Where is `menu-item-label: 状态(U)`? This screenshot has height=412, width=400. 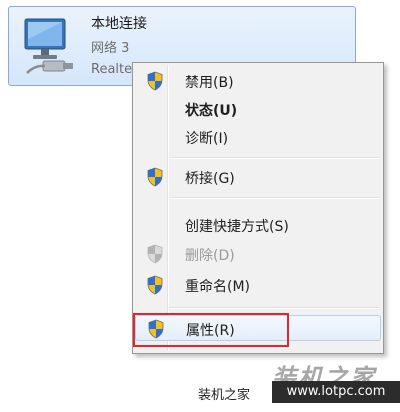 menu-item-label: 状态(U) is located at coordinates (211, 111).